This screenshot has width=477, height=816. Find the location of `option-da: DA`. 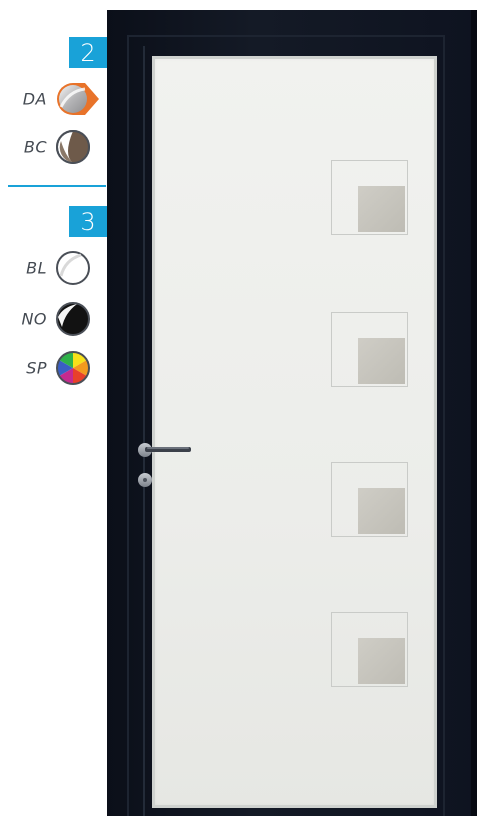

option-da: DA is located at coordinates (53, 99).